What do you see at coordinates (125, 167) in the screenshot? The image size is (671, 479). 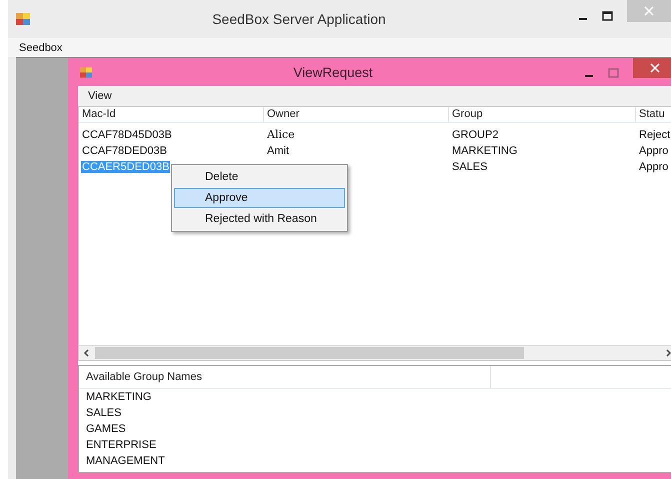 I see `table-cell: CCAER5DED03B` at bounding box center [125, 167].